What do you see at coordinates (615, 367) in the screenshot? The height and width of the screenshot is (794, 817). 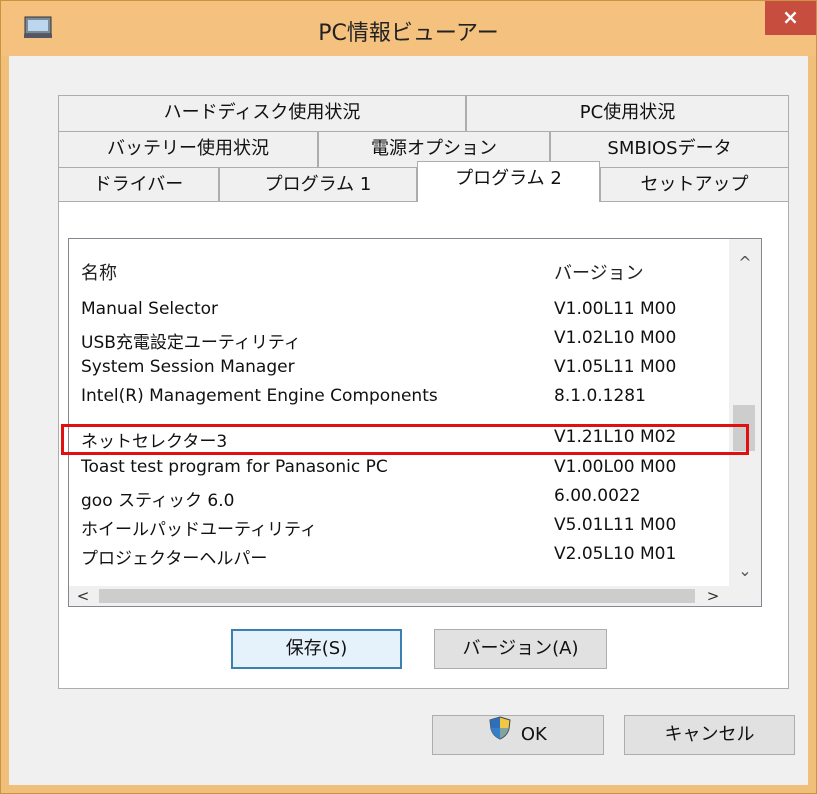 I see `program-version: V1.05L11 M00` at bounding box center [615, 367].